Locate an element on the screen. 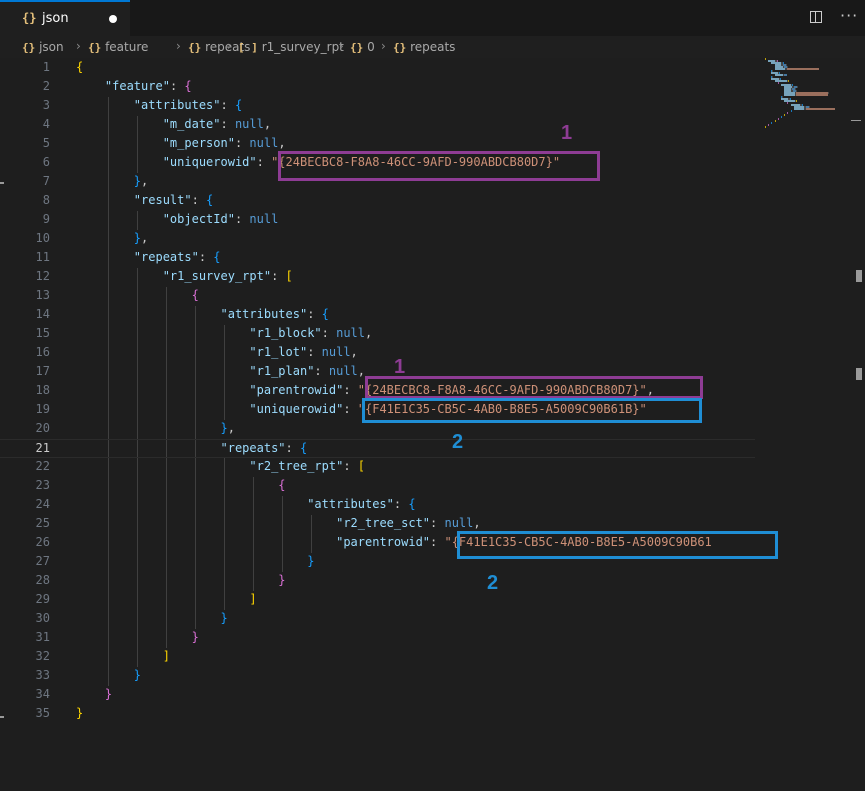 Image resolution: width=865 pixels, height=791 pixels. minimap is located at coordinates (802, 424).